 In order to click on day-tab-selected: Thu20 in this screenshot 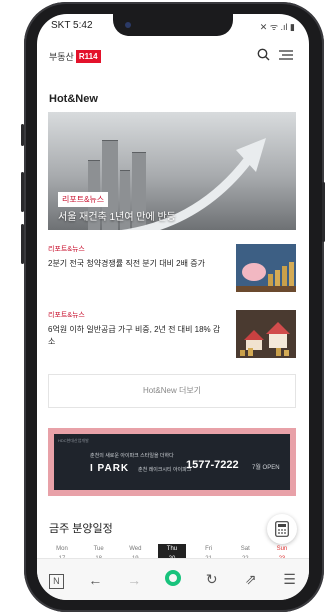, I will do `click(171, 553)`.